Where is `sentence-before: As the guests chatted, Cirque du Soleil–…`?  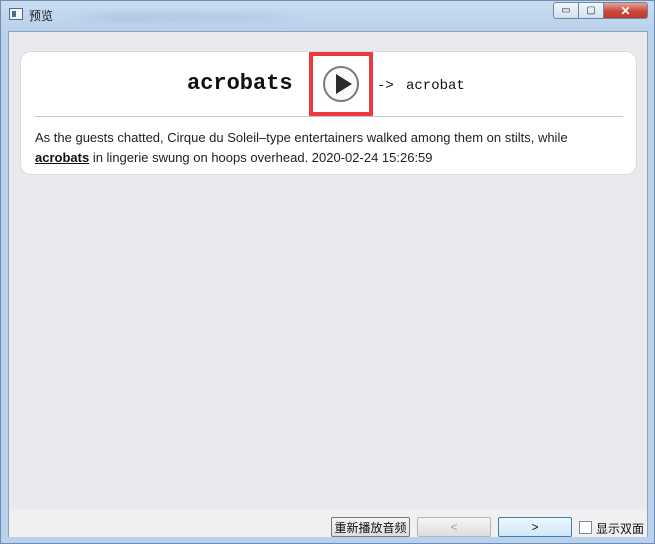
sentence-before: As the guests chatted, Cirque du Soleil–… is located at coordinates (301, 137).